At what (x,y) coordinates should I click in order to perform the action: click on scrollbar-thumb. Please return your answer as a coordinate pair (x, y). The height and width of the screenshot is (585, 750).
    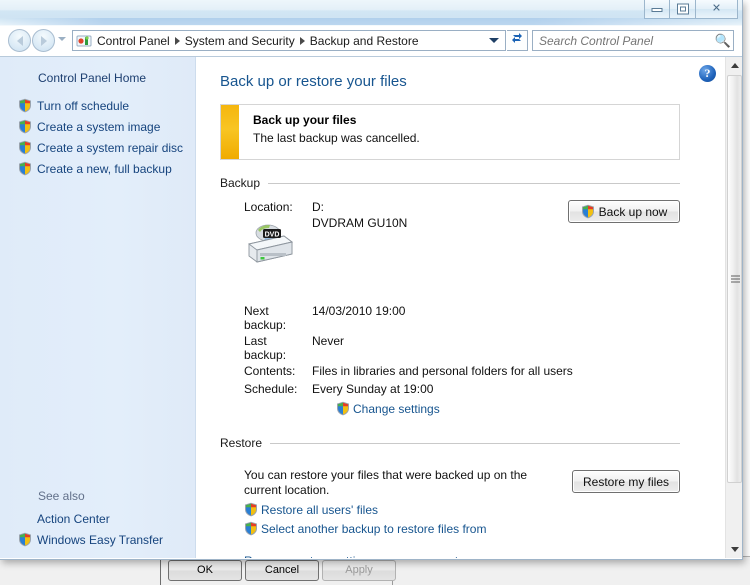
    Looking at the image, I should click on (734, 279).